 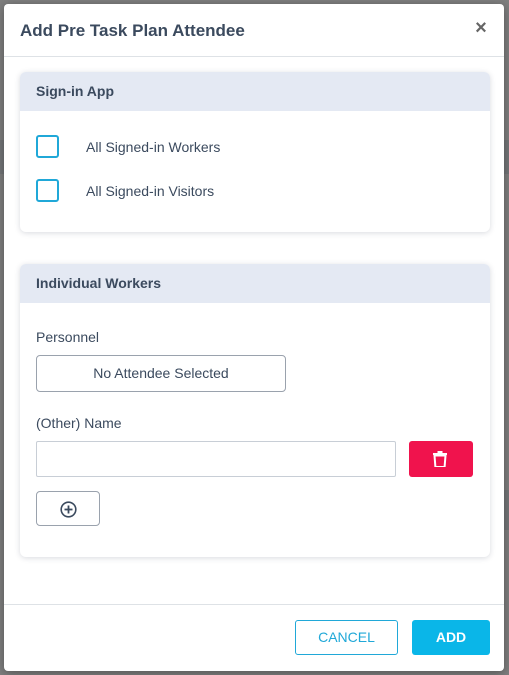 I want to click on delete-name-button, so click(x=441, y=459).